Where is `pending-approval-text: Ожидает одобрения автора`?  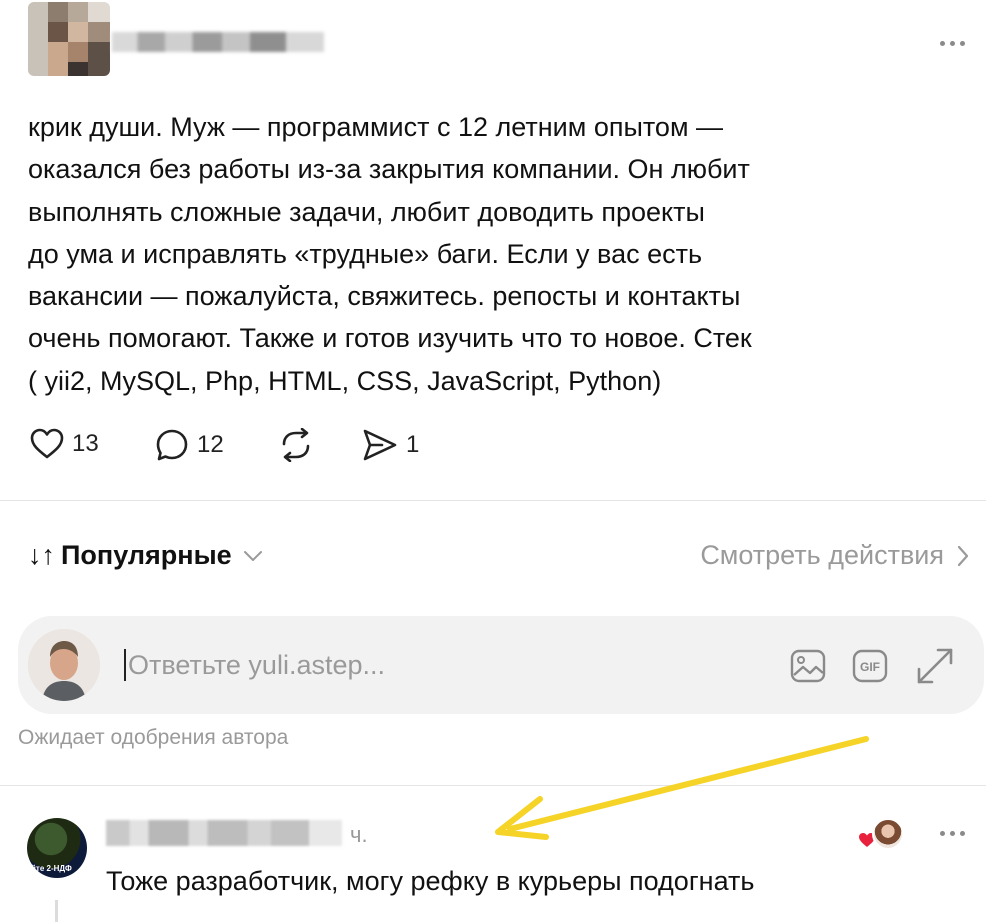
pending-approval-text: Ожидает одобрения автора is located at coordinates (153, 737).